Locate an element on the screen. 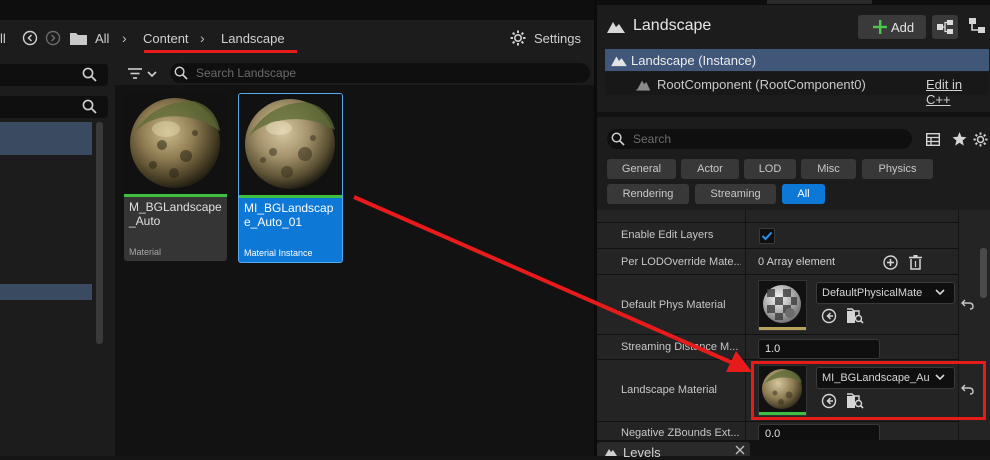  folder-tree-row-highlight is located at coordinates (46, 292).